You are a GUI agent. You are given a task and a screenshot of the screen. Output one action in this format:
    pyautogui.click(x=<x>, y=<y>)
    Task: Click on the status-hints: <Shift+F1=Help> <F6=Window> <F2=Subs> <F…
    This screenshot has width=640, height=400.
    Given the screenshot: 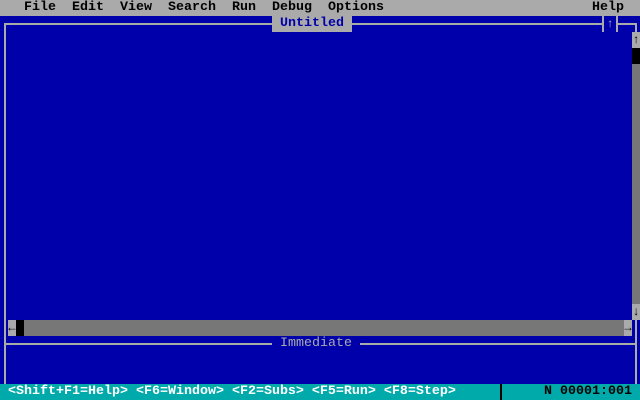 What is the action you would take?
    pyautogui.click(x=232, y=391)
    